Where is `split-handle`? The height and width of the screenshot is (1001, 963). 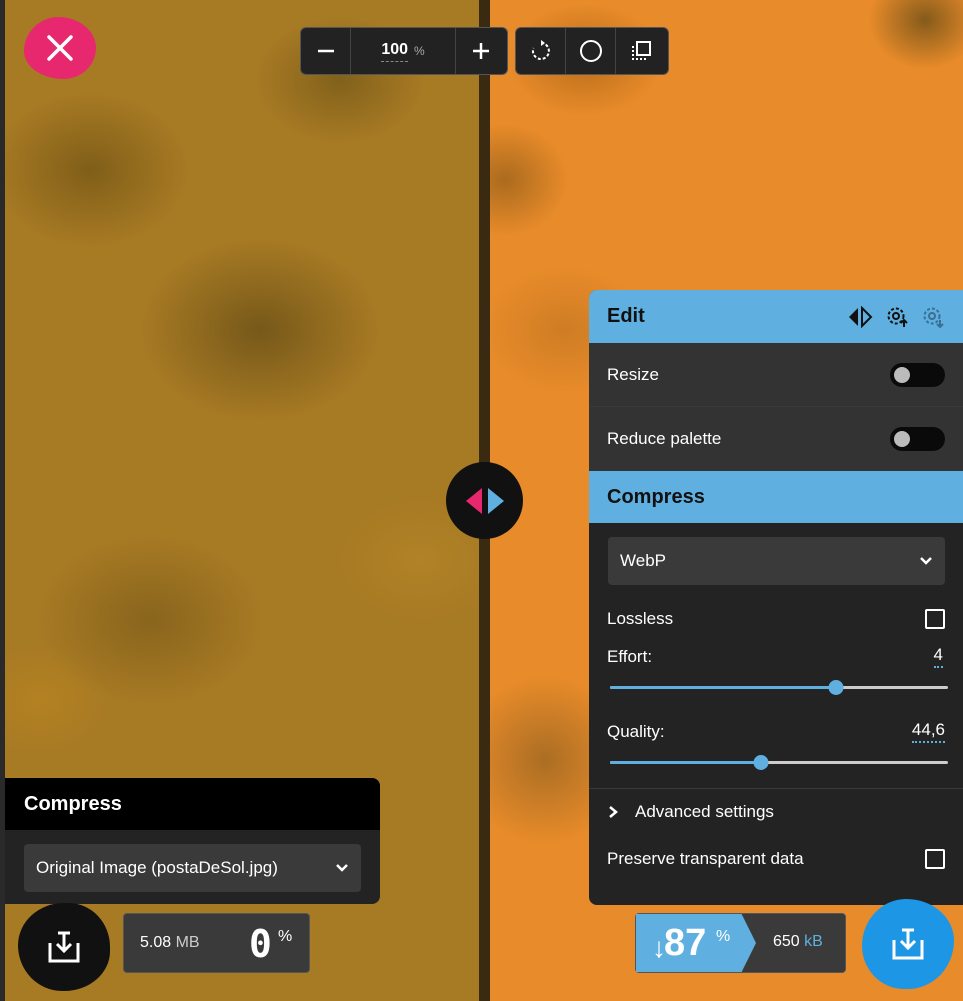 split-handle is located at coordinates (484, 500).